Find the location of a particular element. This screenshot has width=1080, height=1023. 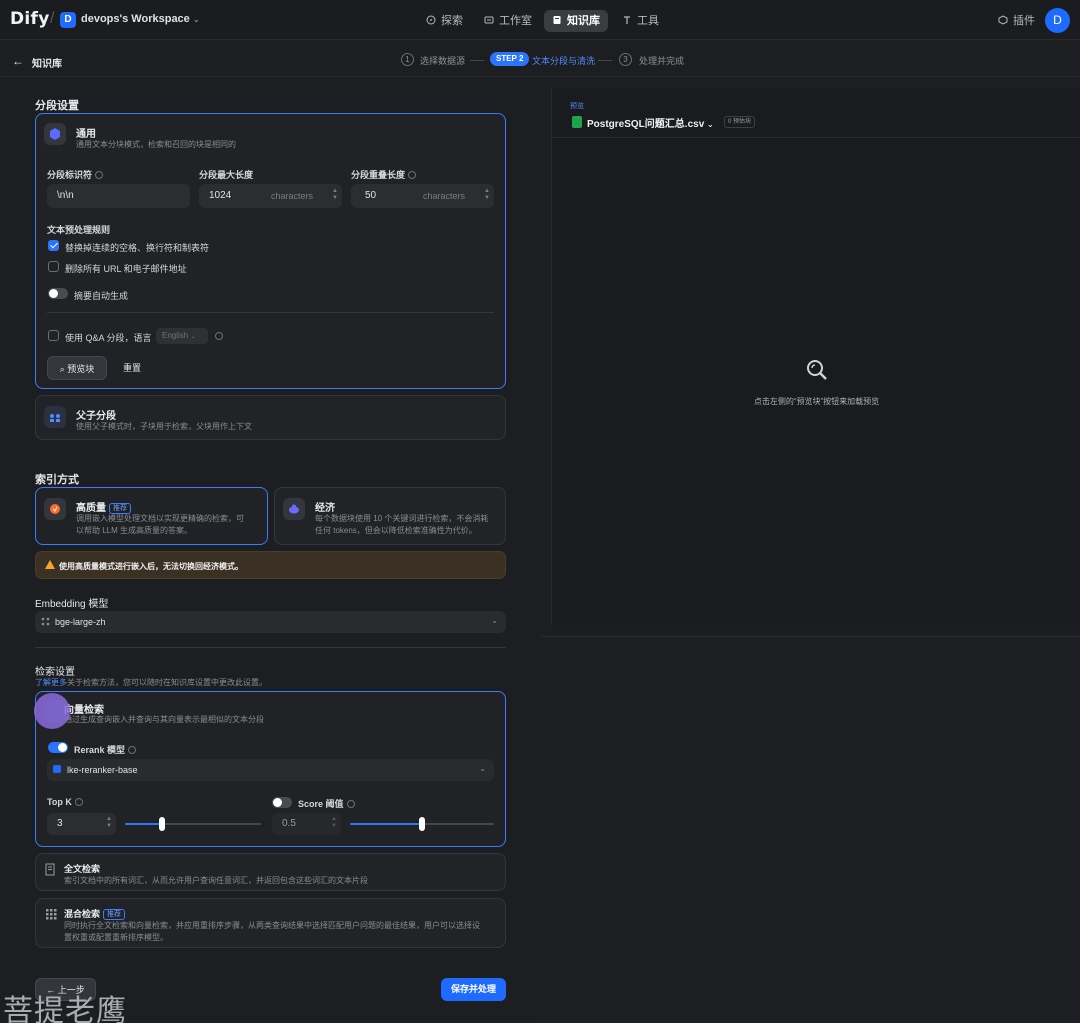

learn-more-link: 了解更多 is located at coordinates (51, 682).